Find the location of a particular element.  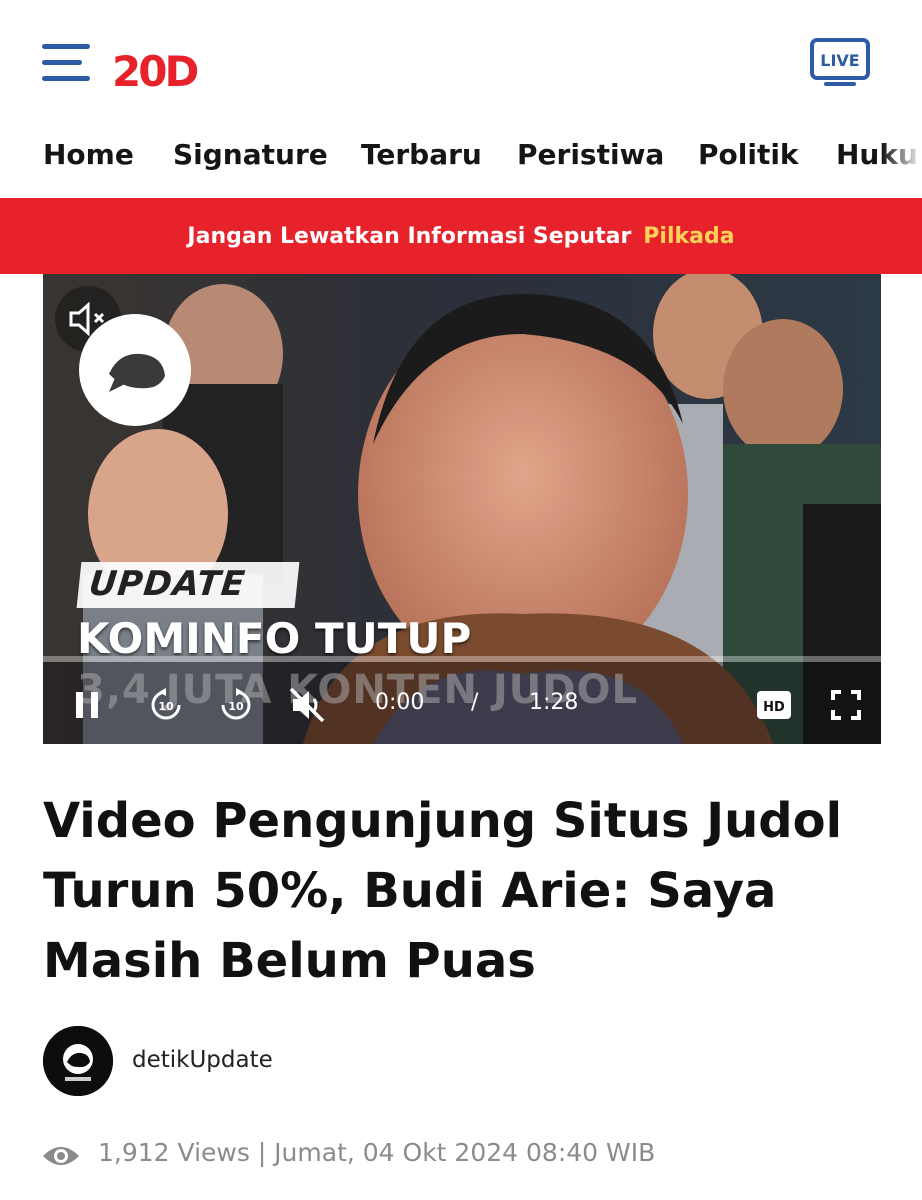

site-logo: 20D is located at coordinates (159, 70).